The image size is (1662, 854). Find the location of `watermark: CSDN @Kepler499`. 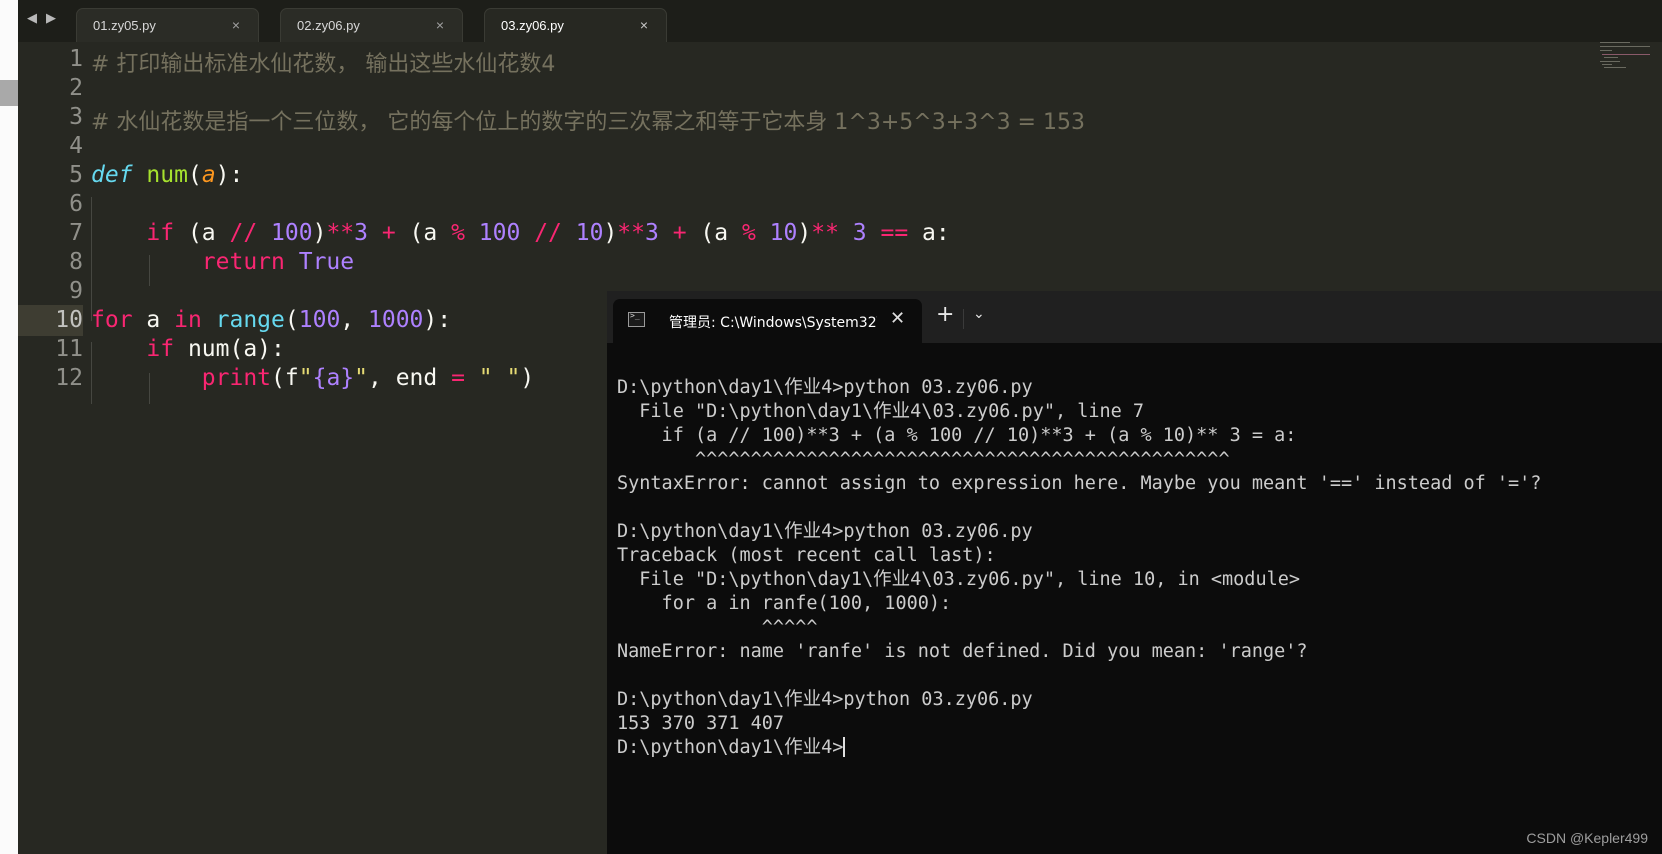

watermark: CSDN @Kepler499 is located at coordinates (1587, 838).